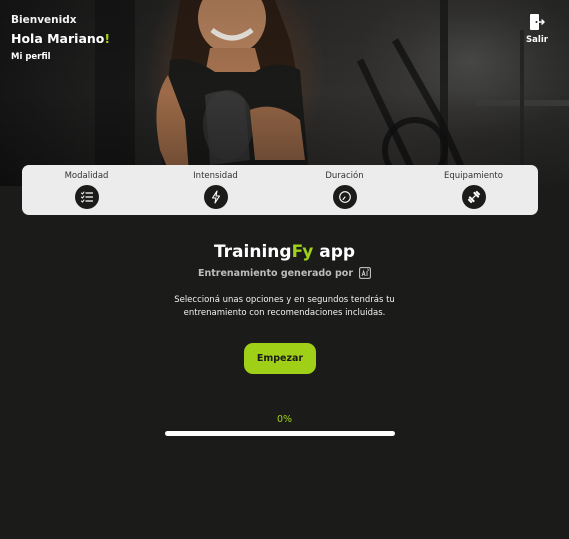 Image resolution: width=569 pixels, height=539 pixels. Describe the element at coordinates (275, 273) in the screenshot. I see `subtitle-text: Entrenamiento generado por` at that location.